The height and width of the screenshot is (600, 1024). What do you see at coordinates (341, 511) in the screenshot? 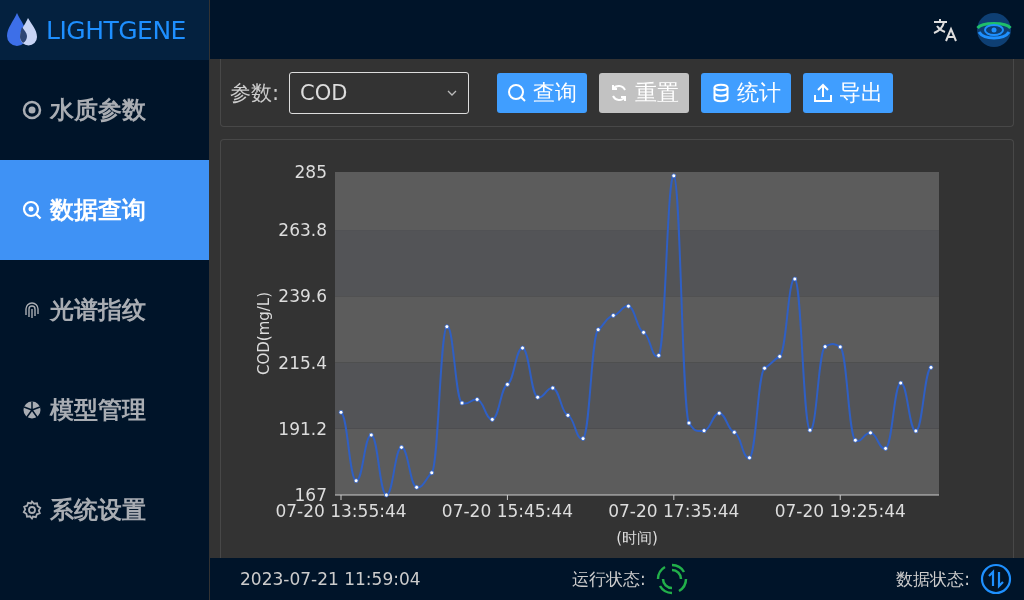
I see `x-tick-label: 07-20 13:55:44` at bounding box center [341, 511].